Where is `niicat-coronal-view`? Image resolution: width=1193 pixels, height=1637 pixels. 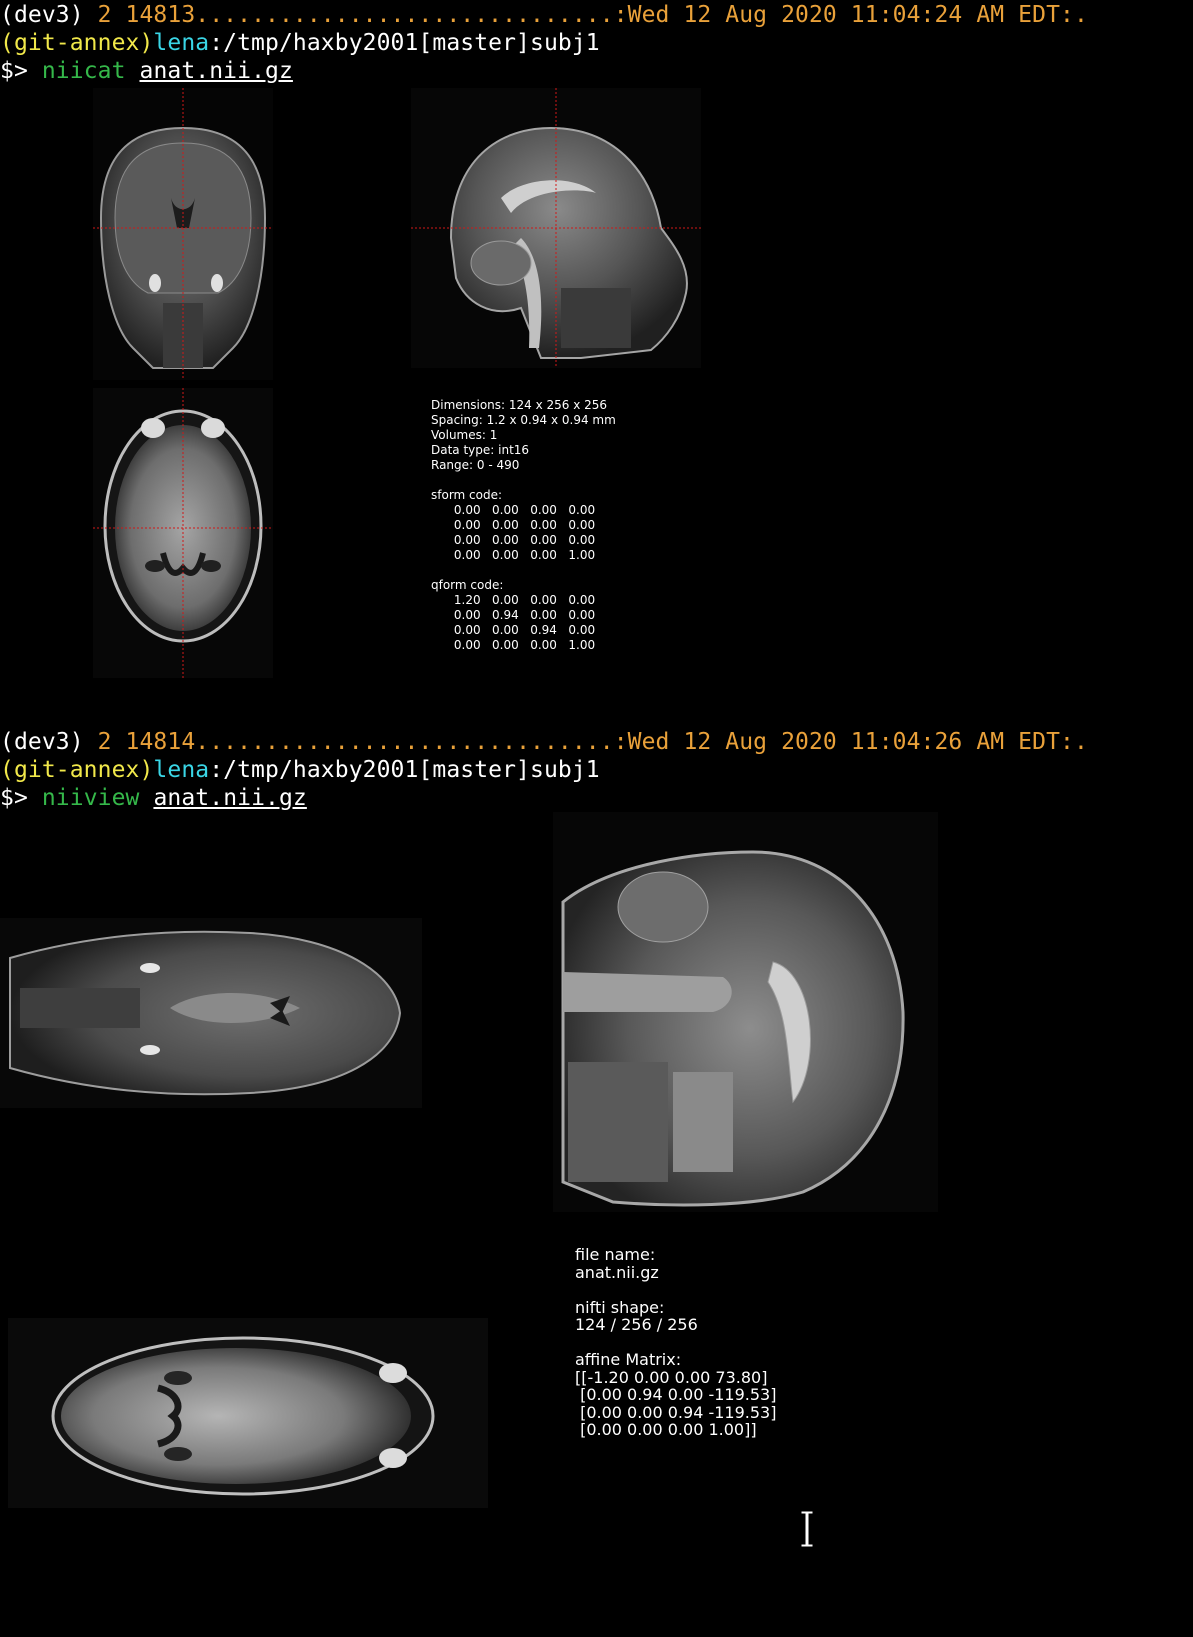 niicat-coronal-view is located at coordinates (183, 234).